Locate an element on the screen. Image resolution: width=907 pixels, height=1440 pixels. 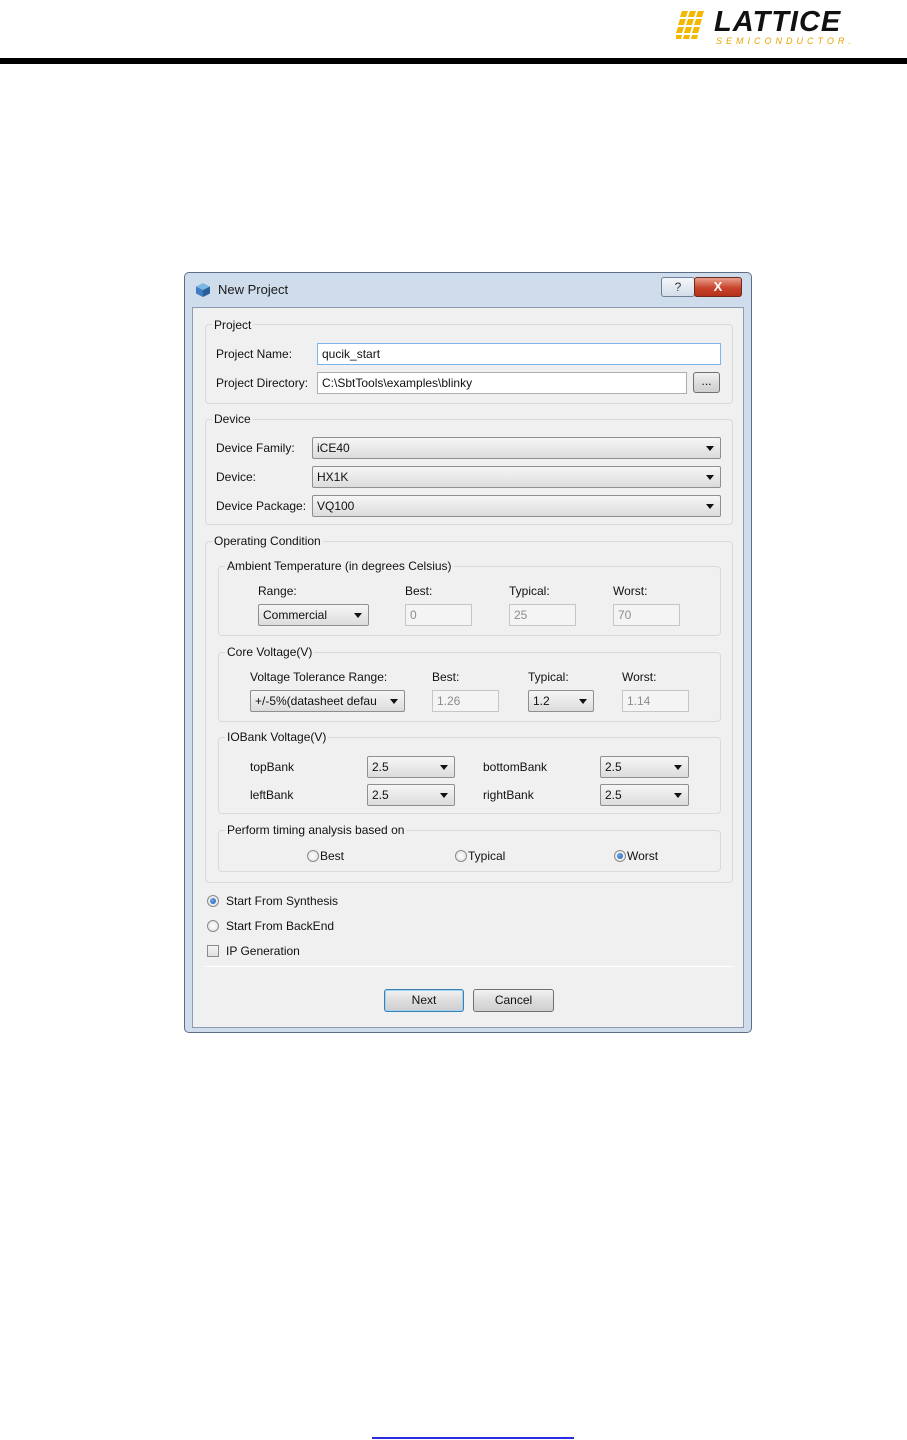
device-family-value: iCE40 is located at coordinates (333, 448).